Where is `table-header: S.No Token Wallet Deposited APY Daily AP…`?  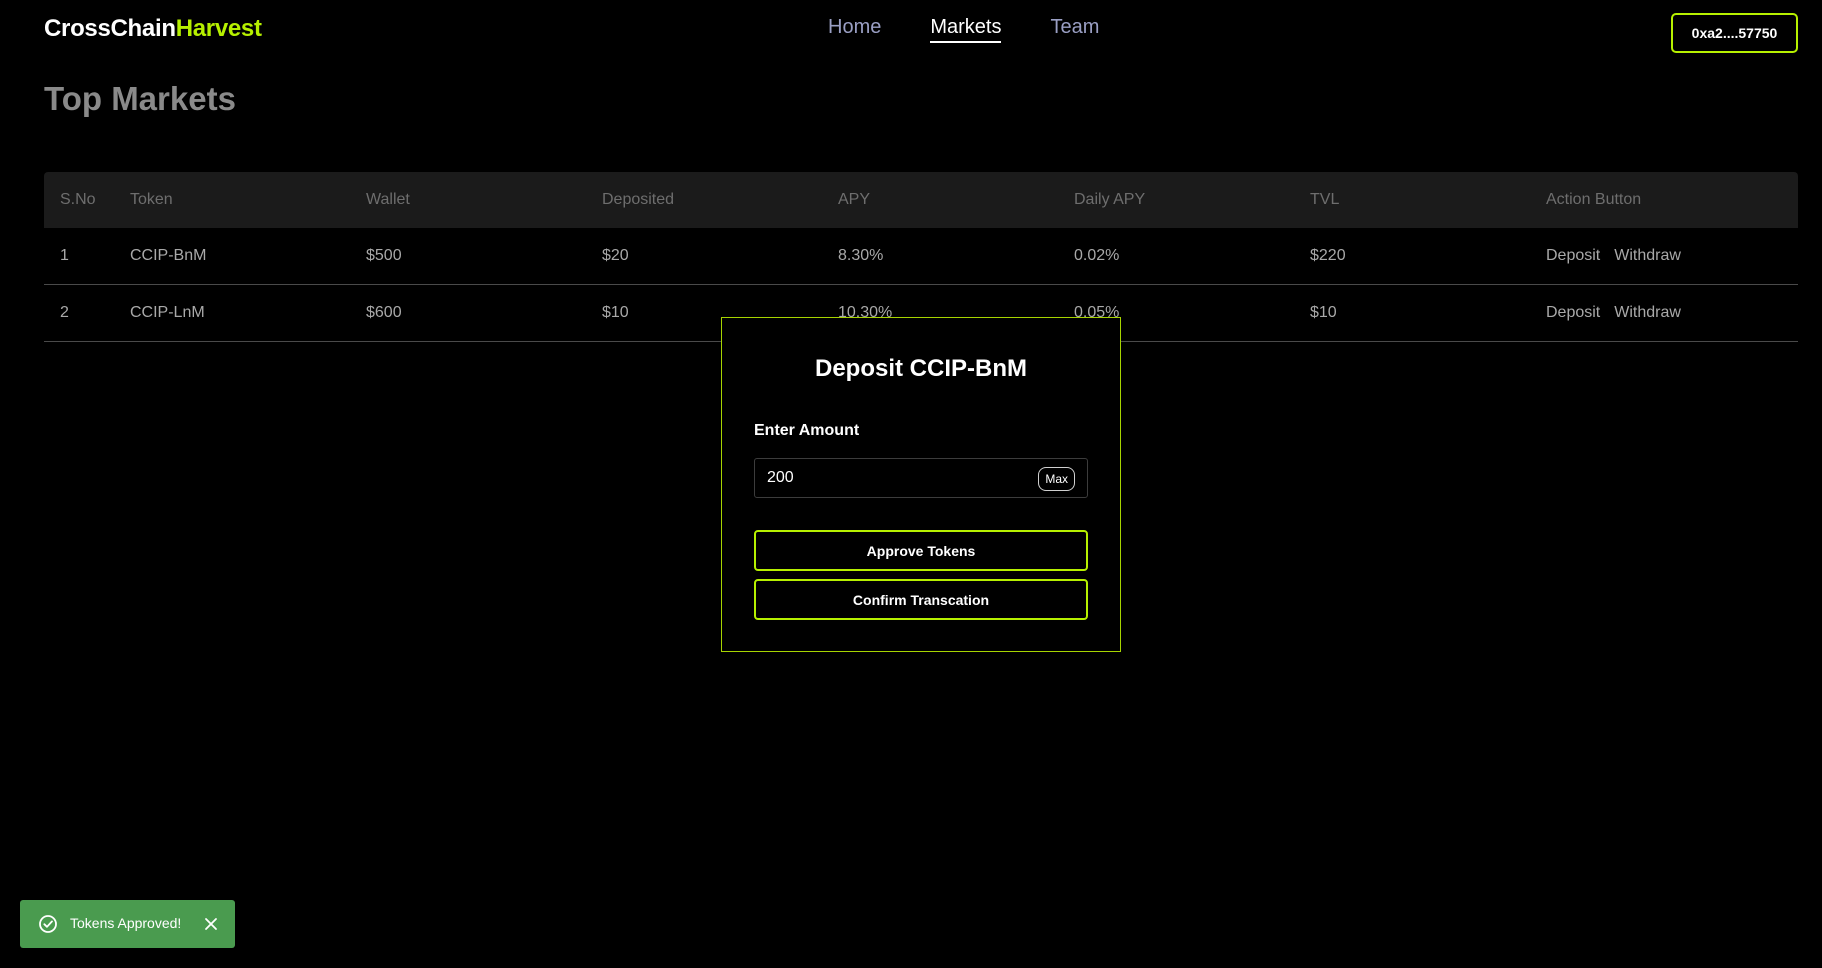 table-header: S.No Token Wallet Deposited APY Daily AP… is located at coordinates (921, 200).